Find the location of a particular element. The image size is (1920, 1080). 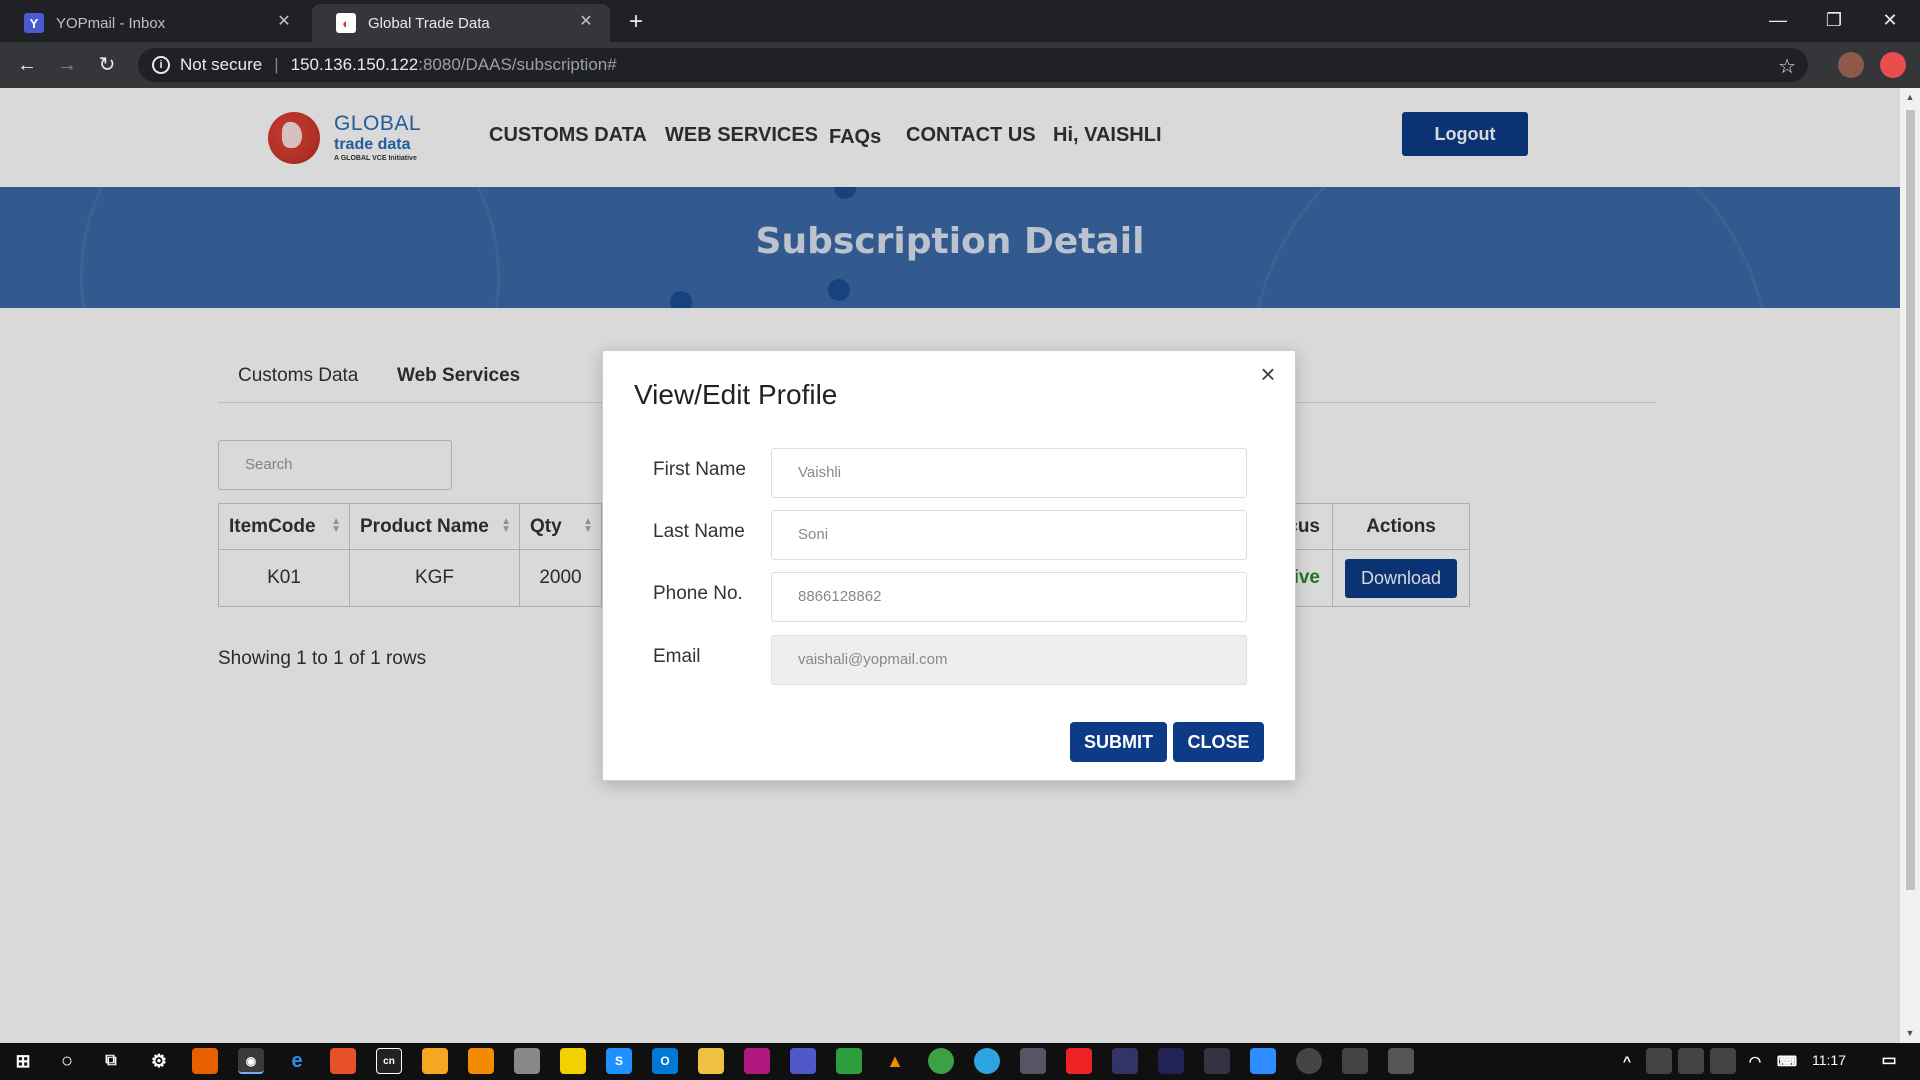

phone-field: 8866128862 is located at coordinates (1009, 597).